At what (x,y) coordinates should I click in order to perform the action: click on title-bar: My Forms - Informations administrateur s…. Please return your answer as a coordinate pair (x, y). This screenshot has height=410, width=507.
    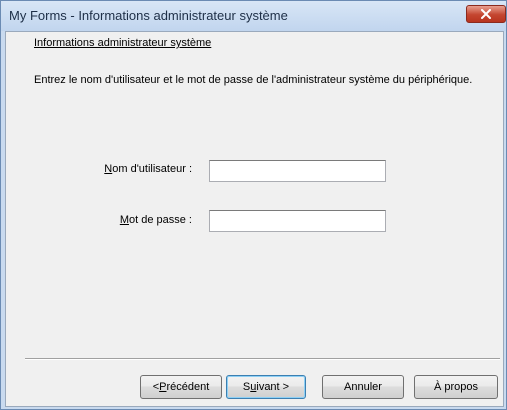
    Looking at the image, I should click on (253, 16).